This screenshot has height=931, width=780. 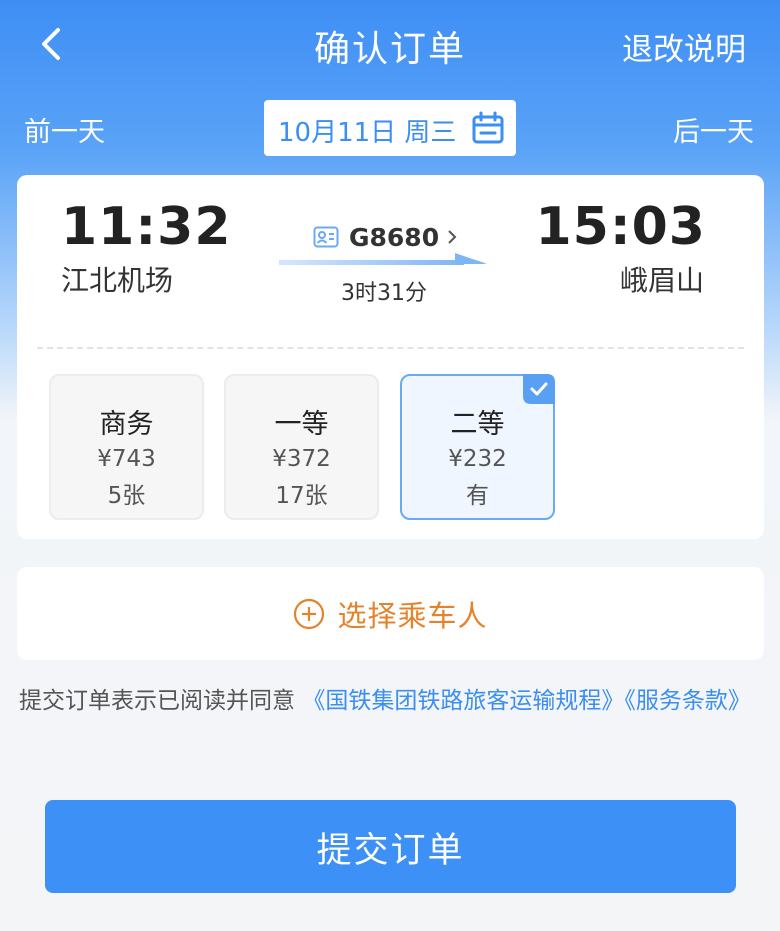 What do you see at coordinates (126, 424) in the screenshot?
I see `seat-class-name: 商务` at bounding box center [126, 424].